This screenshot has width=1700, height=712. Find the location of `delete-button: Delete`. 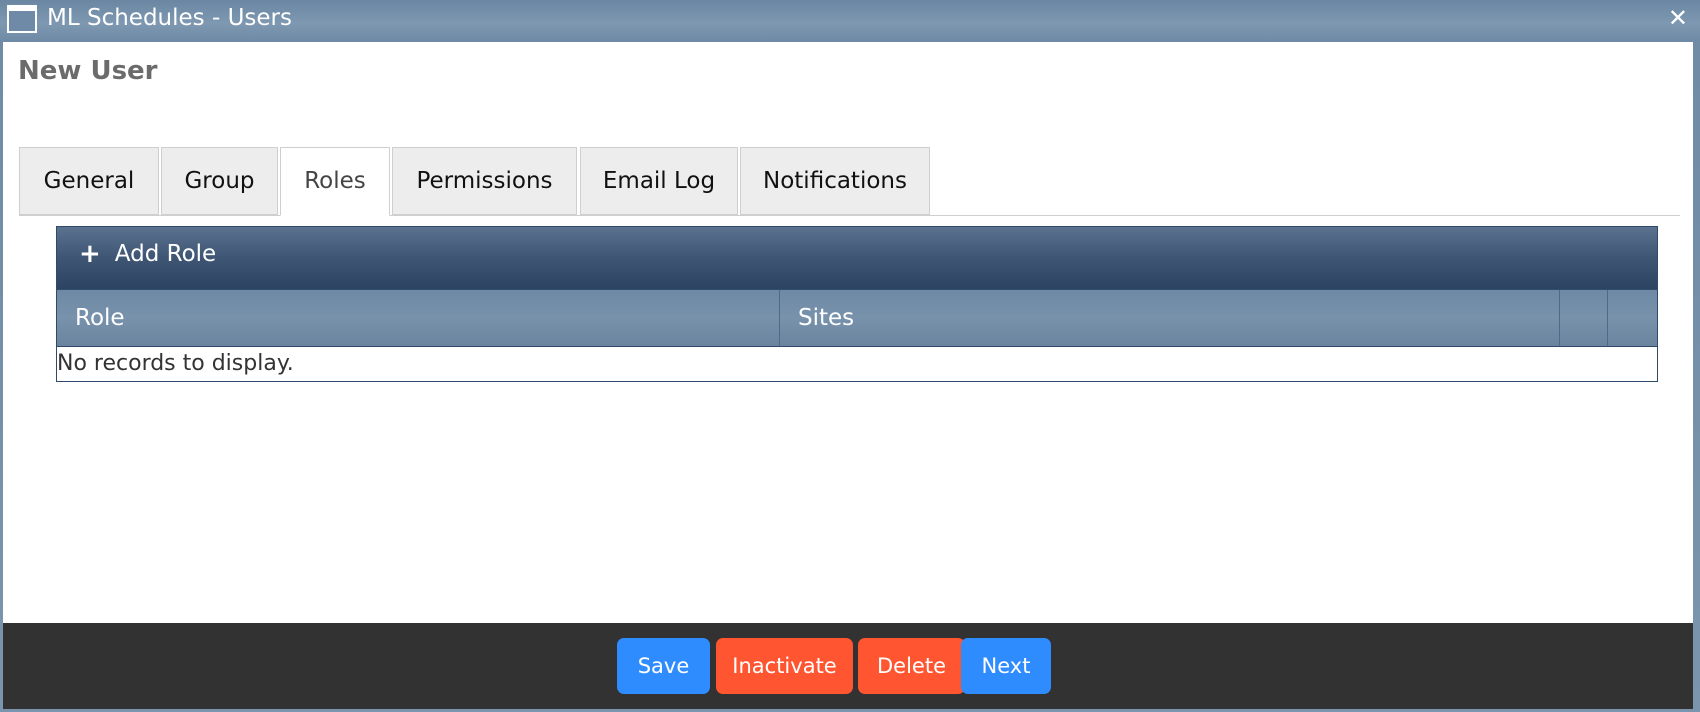

delete-button: Delete is located at coordinates (911, 666).